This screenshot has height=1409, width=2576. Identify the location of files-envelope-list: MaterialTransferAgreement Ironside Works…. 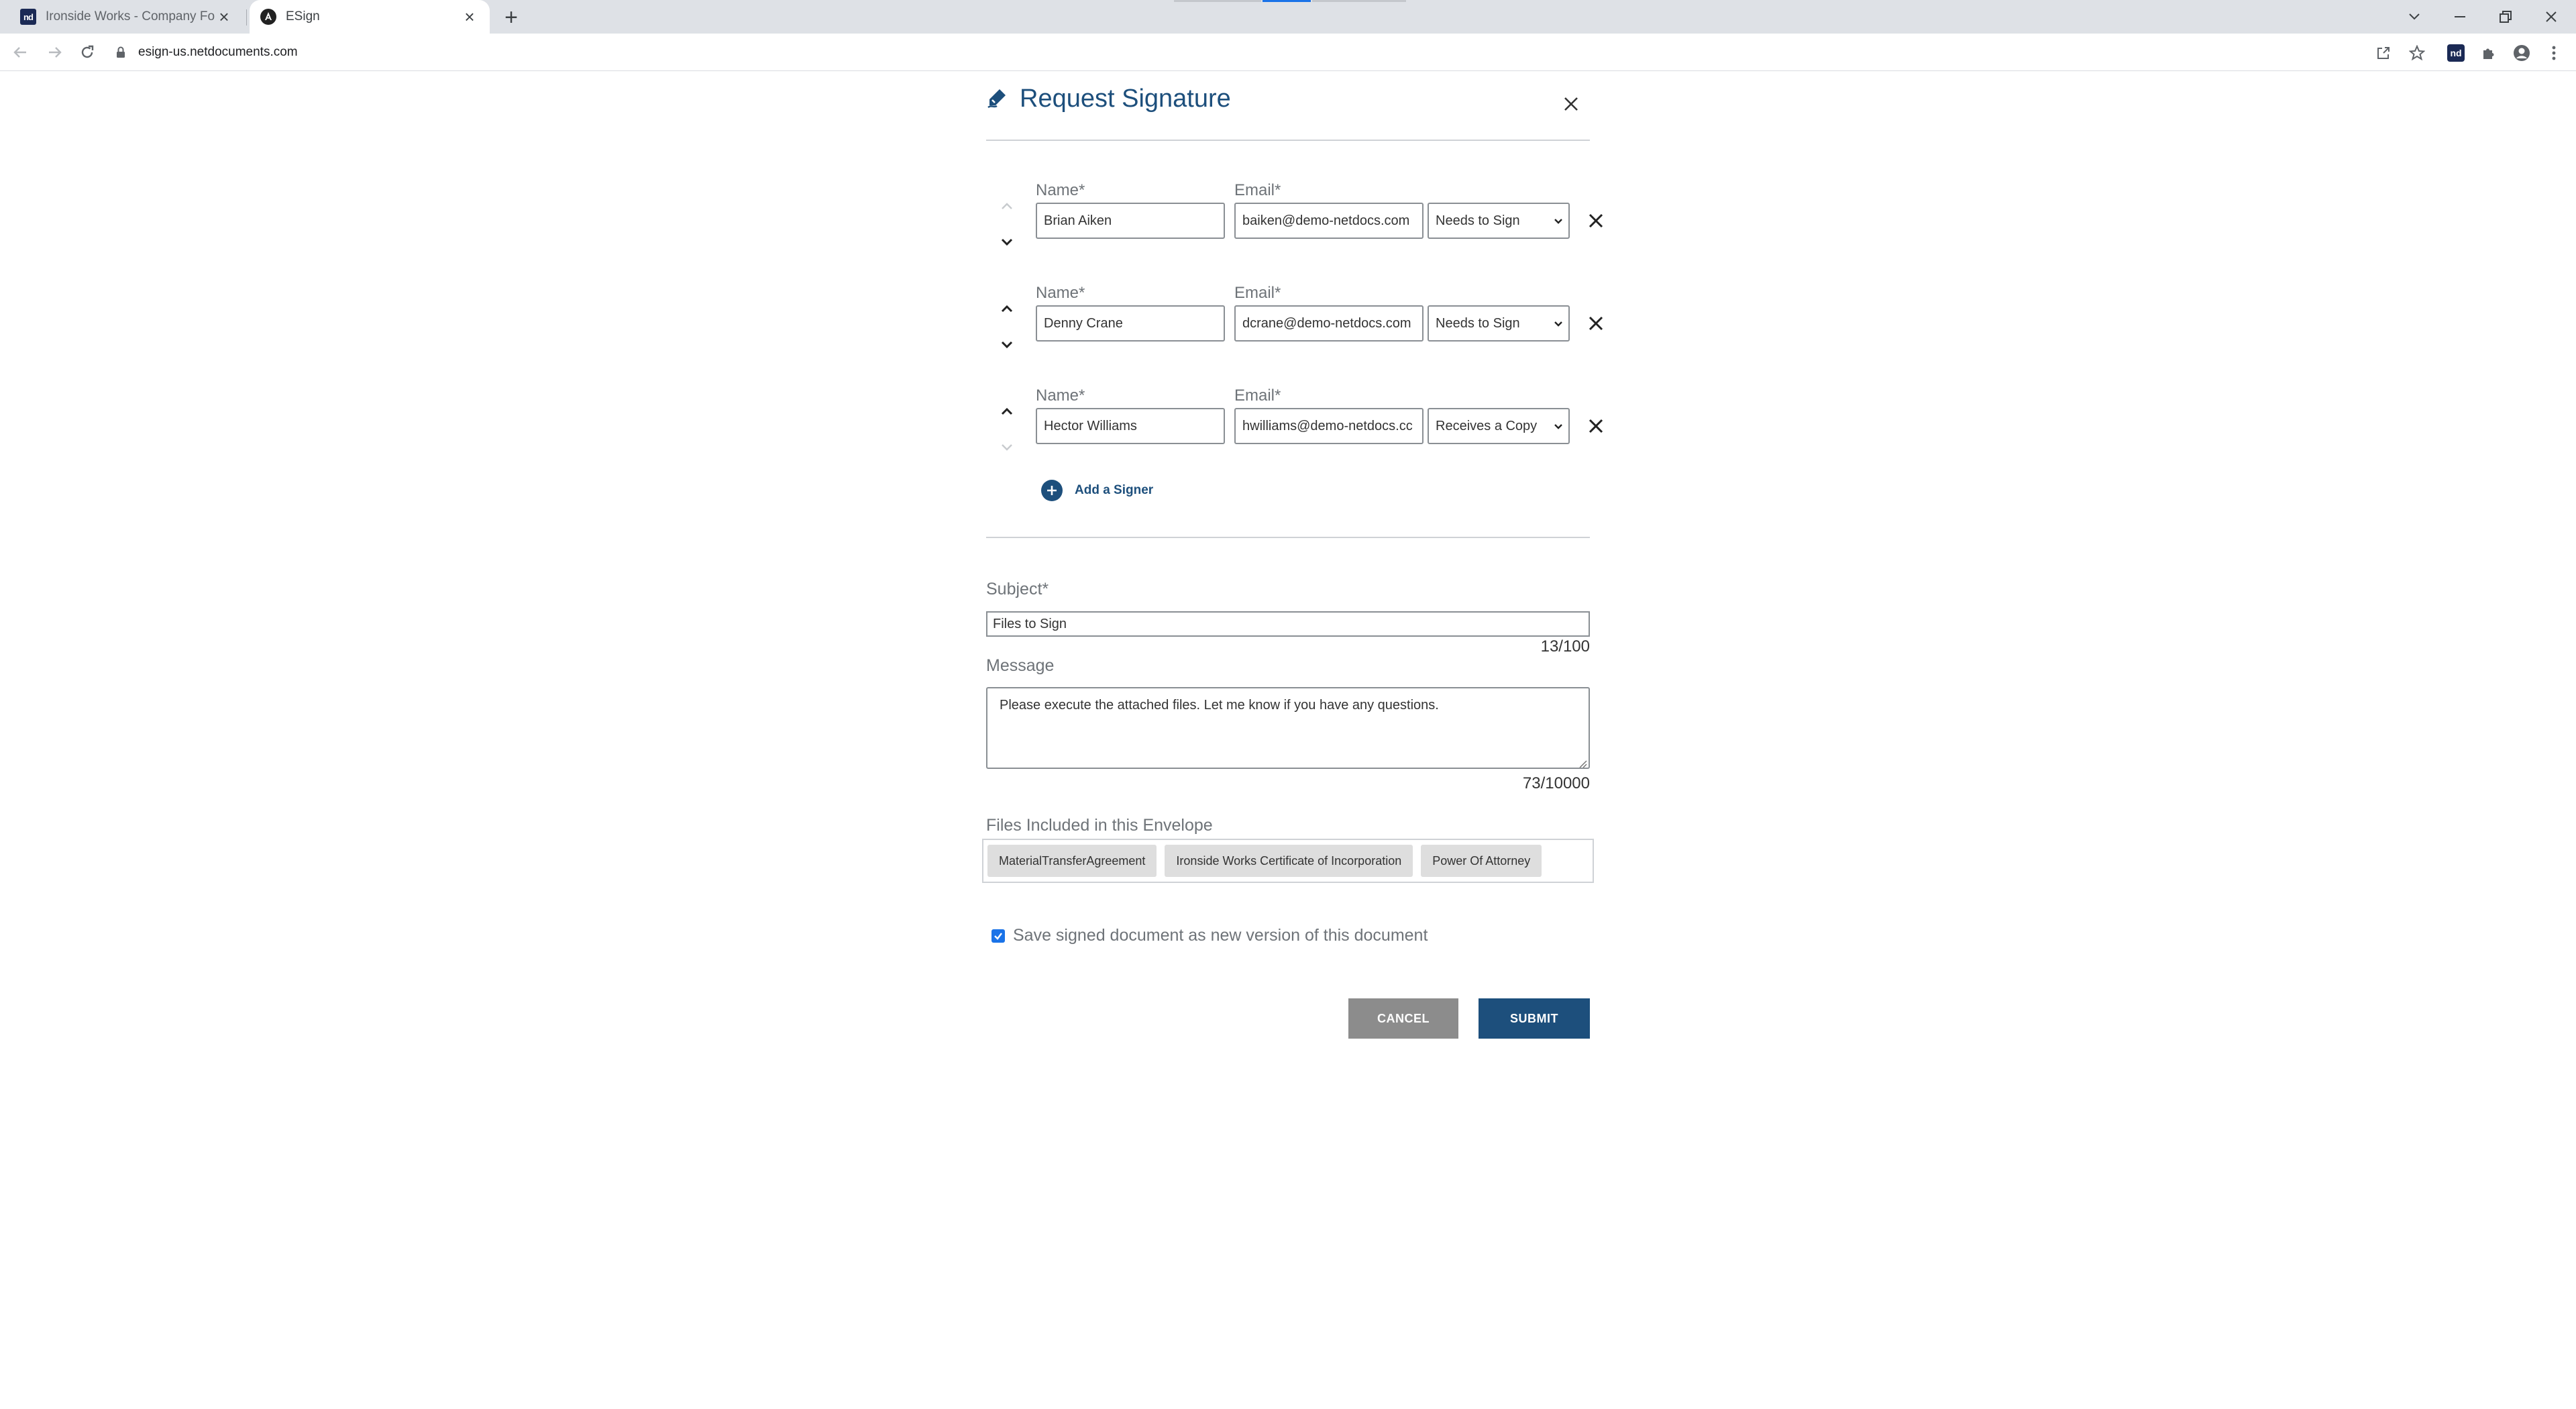
(1288, 861).